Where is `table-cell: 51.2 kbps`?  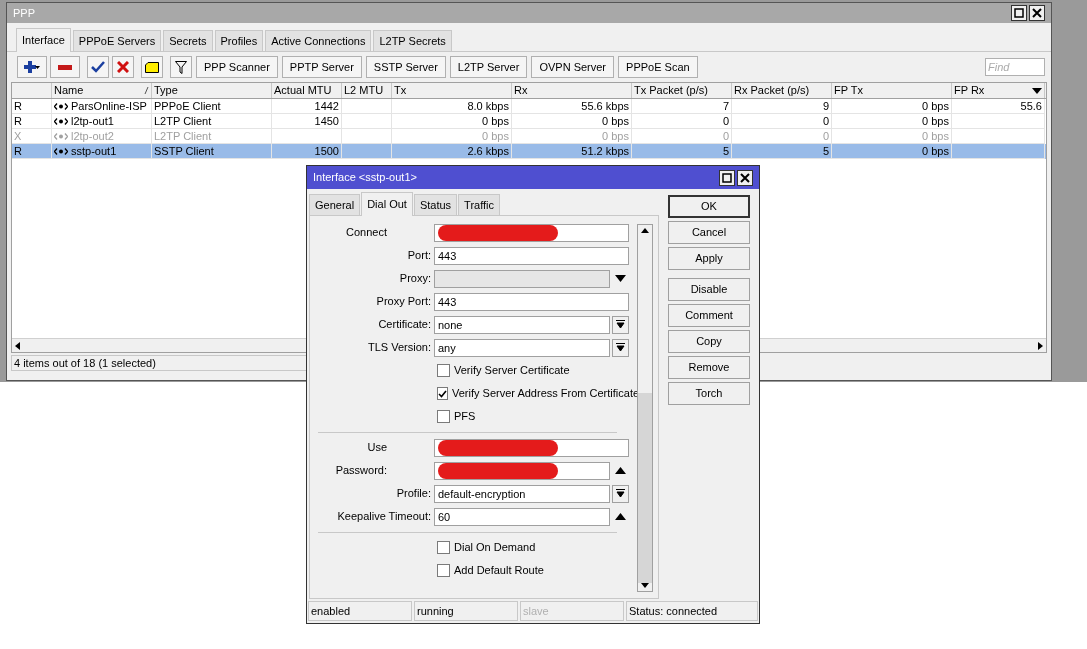 table-cell: 51.2 kbps is located at coordinates (605, 151).